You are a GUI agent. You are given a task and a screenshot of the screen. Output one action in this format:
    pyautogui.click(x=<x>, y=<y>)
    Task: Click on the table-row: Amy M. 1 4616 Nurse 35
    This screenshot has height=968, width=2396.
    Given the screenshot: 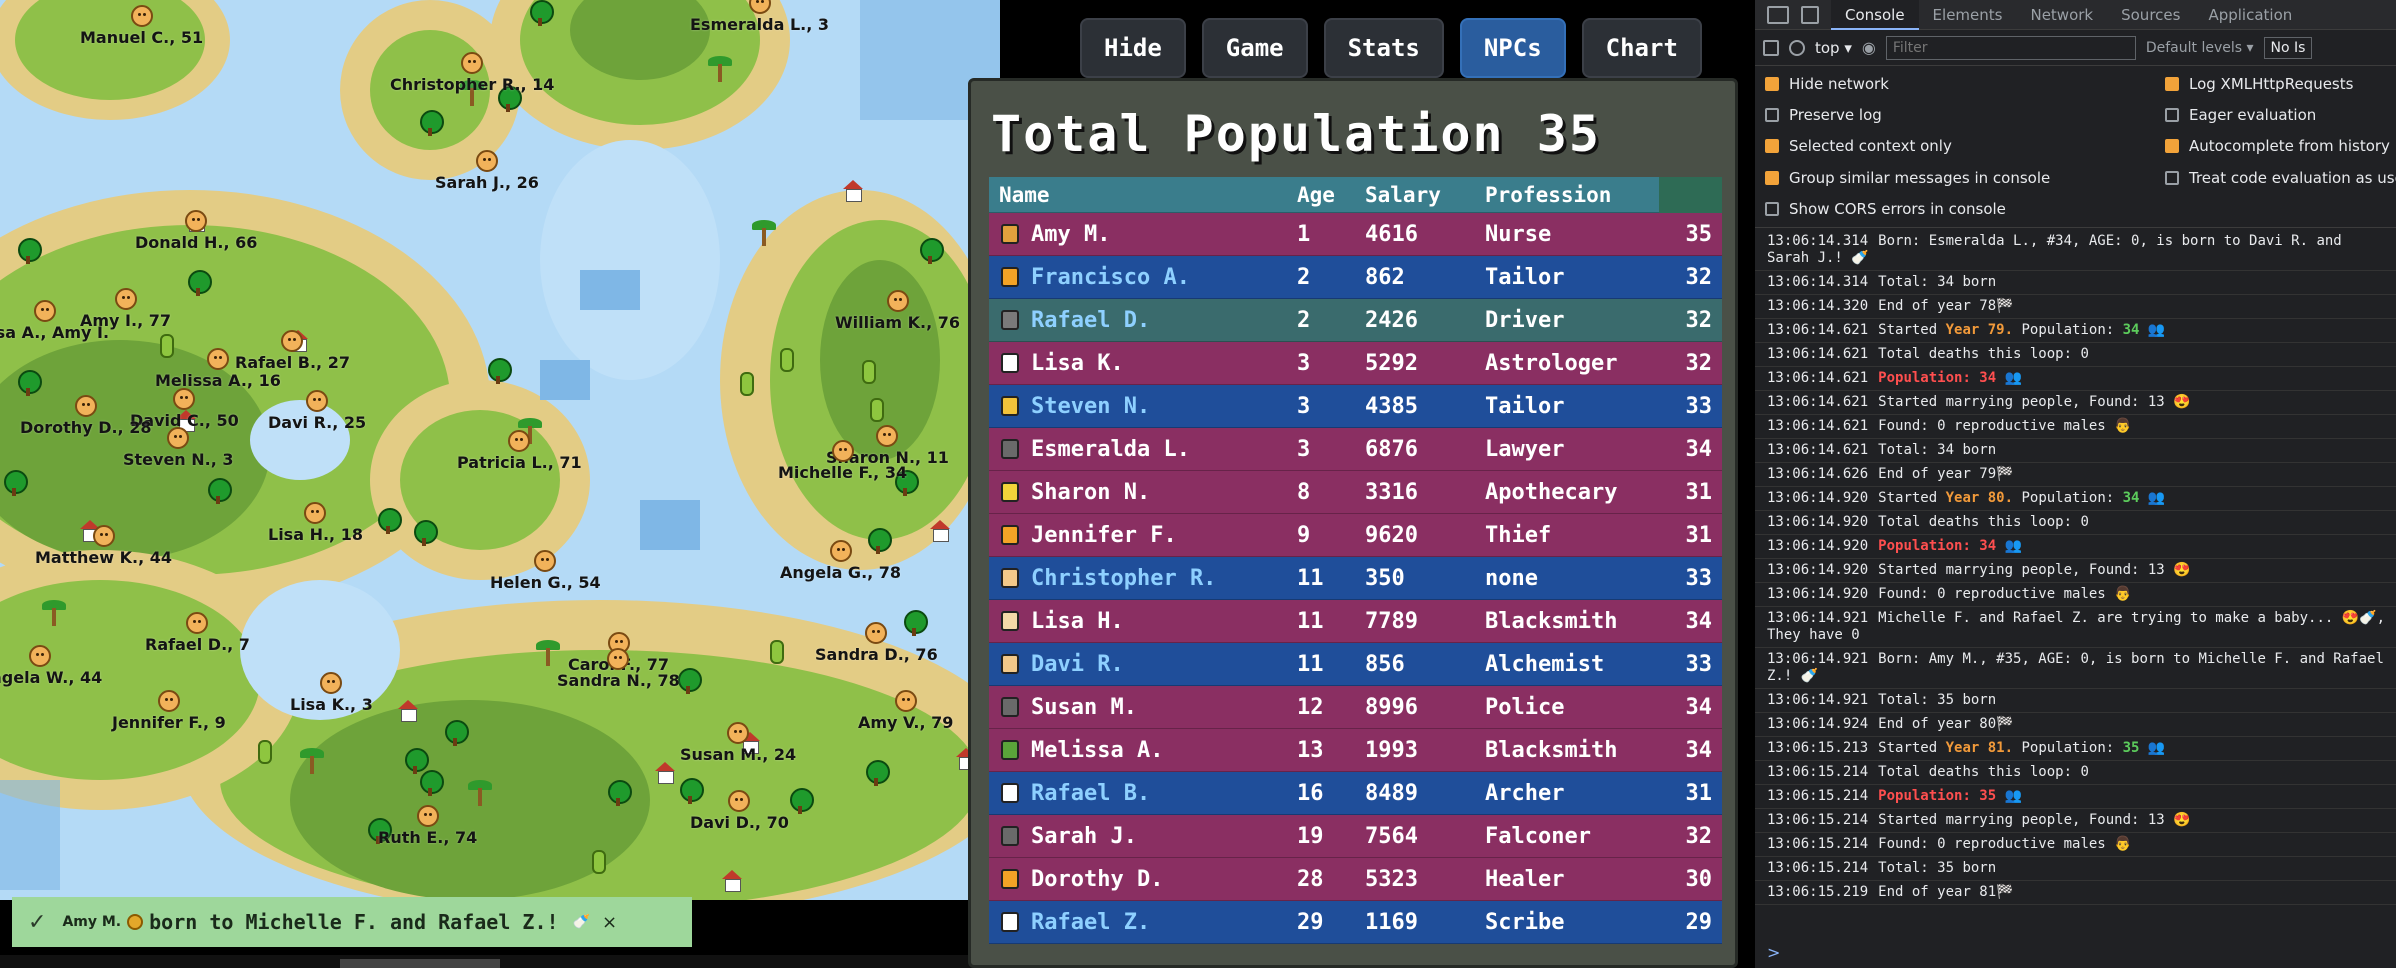 What is the action you would take?
    pyautogui.click(x=1355, y=234)
    